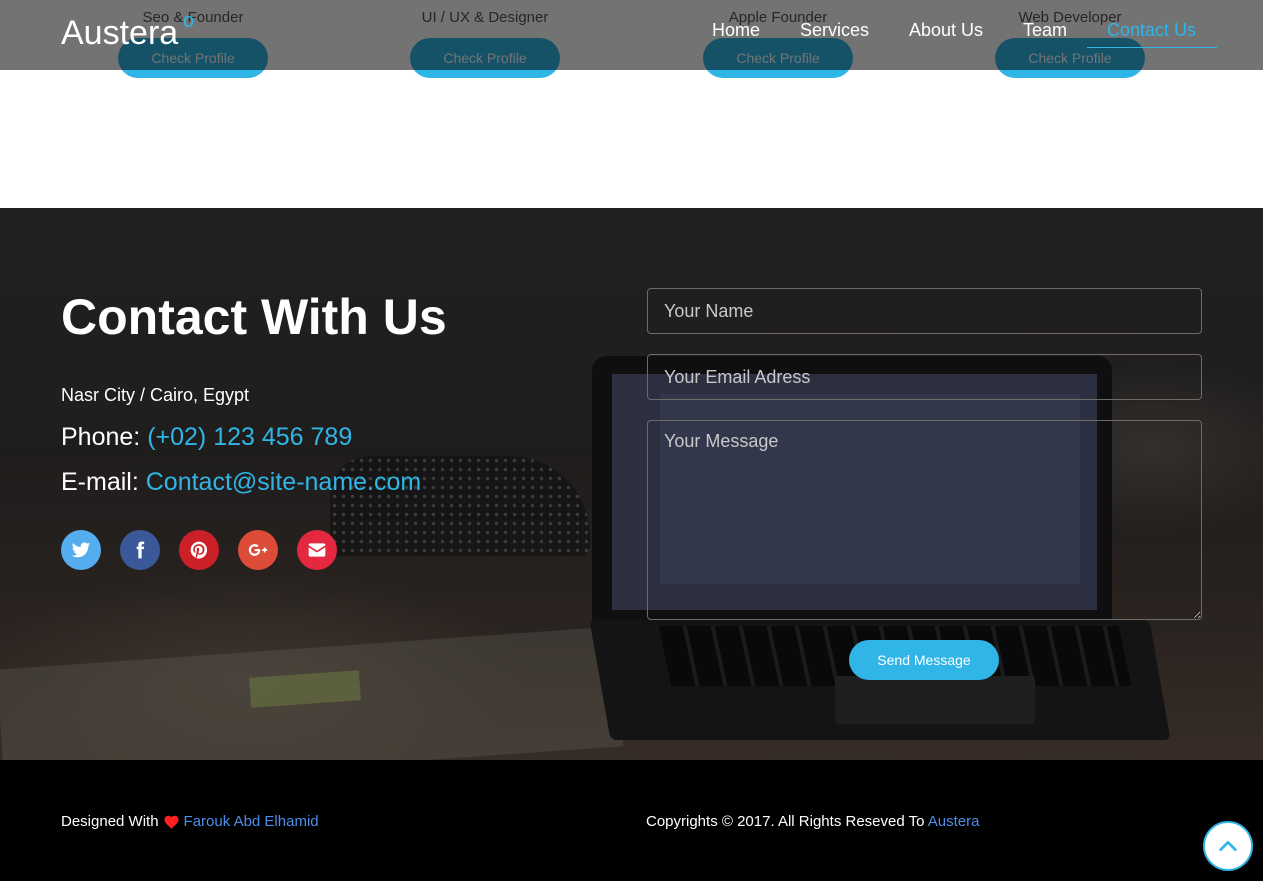 This screenshot has height=881, width=1263. Describe the element at coordinates (100, 482) in the screenshot. I see `email-label: E-mail:` at that location.